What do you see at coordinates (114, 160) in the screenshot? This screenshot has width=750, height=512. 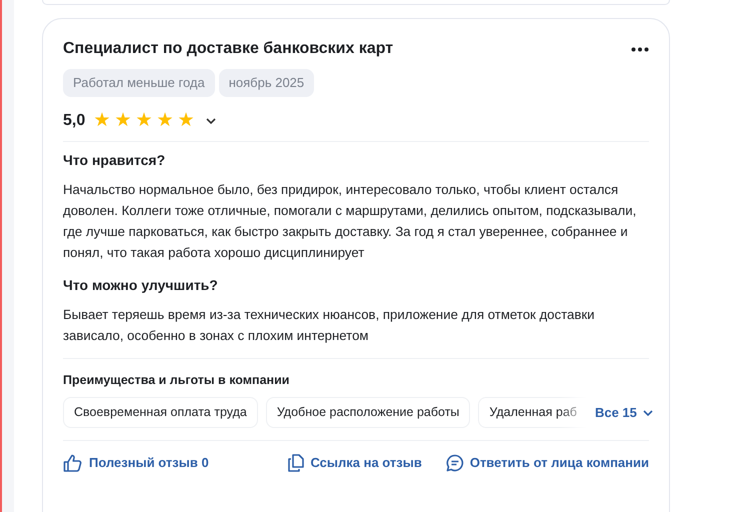 I see `section-heading: Что нравится?` at bounding box center [114, 160].